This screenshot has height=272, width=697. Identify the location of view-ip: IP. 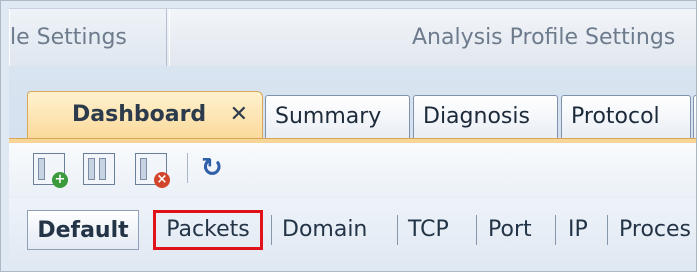
(578, 230).